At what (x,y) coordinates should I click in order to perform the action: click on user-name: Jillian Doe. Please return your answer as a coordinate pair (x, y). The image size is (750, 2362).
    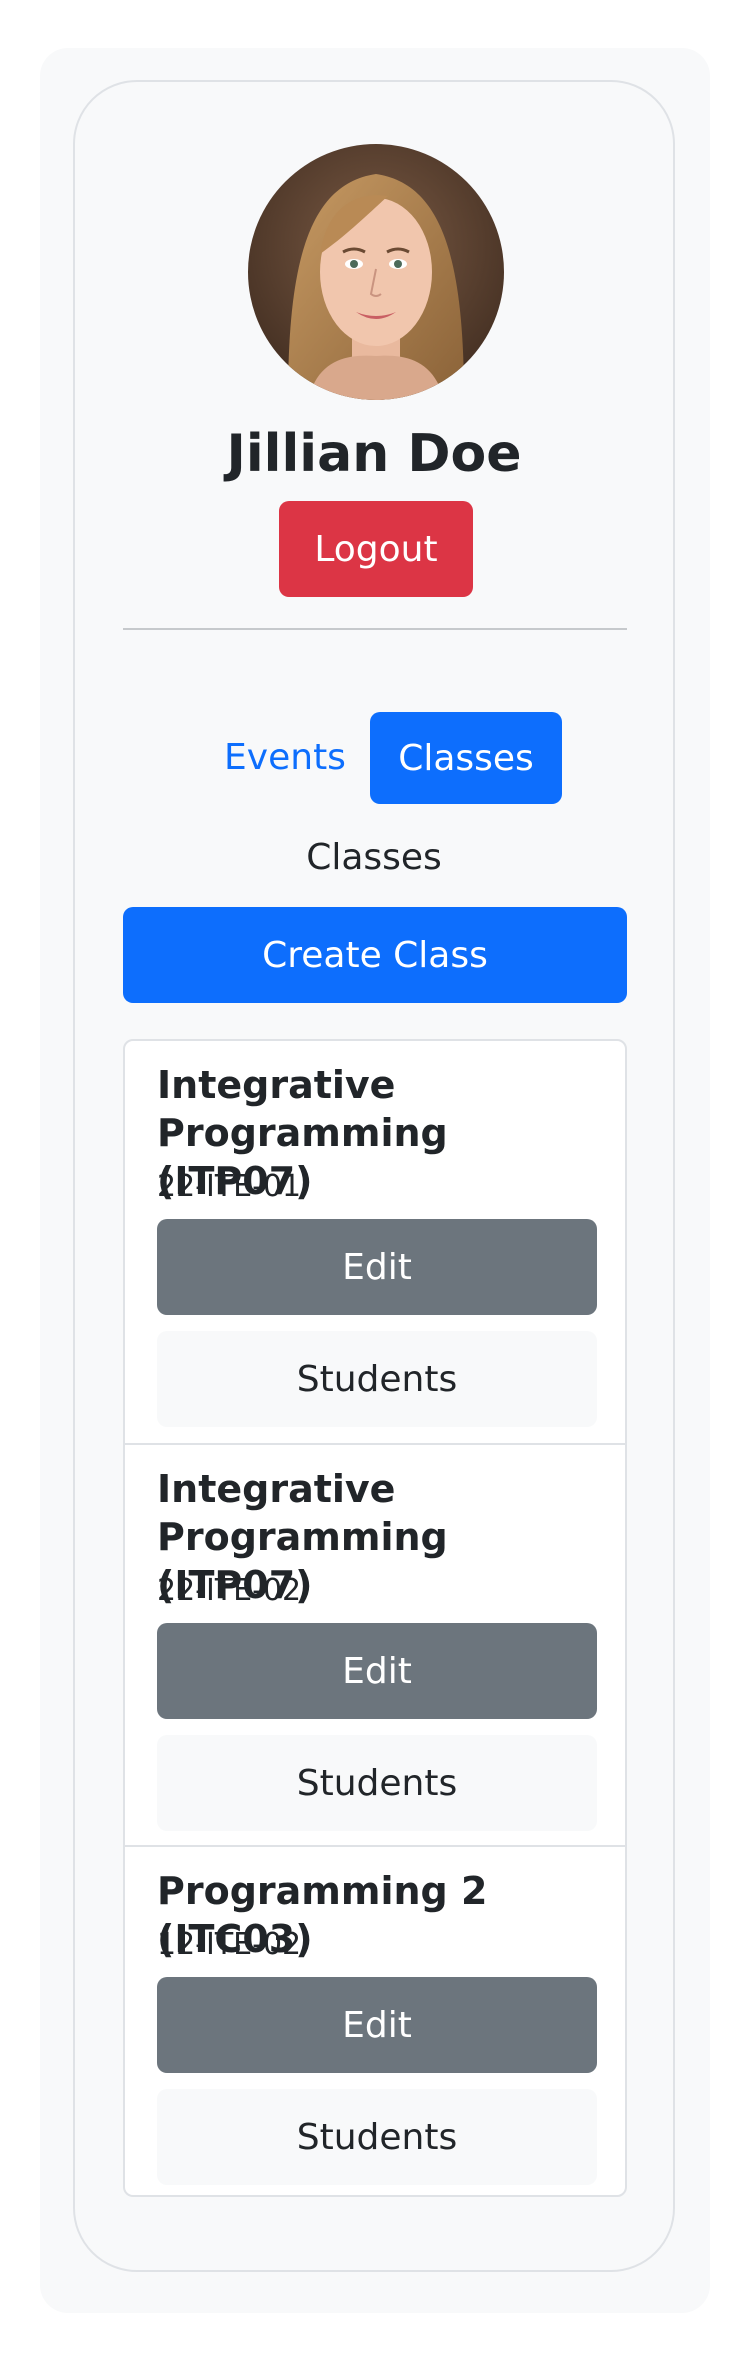
    Looking at the image, I should click on (374, 454).